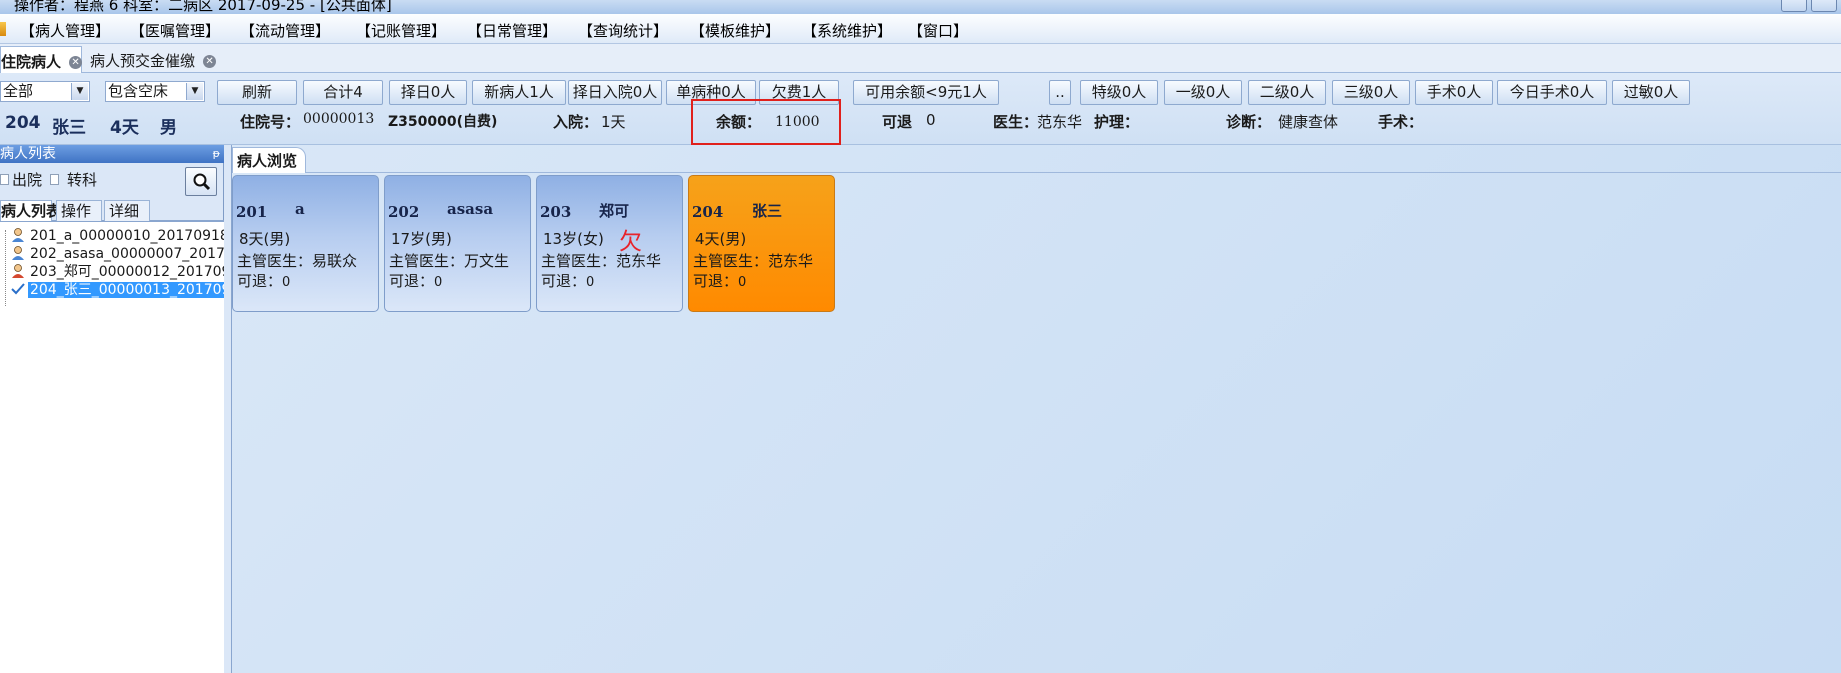  Describe the element at coordinates (117, 272) in the screenshot. I see `tree-item-203: 203_郑可_00000012_201709` at that location.